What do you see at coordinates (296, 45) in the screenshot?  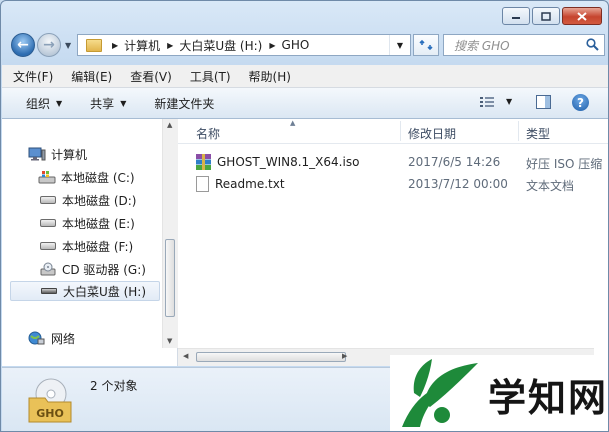 I see `breadcrumb-gho: GHO` at bounding box center [296, 45].